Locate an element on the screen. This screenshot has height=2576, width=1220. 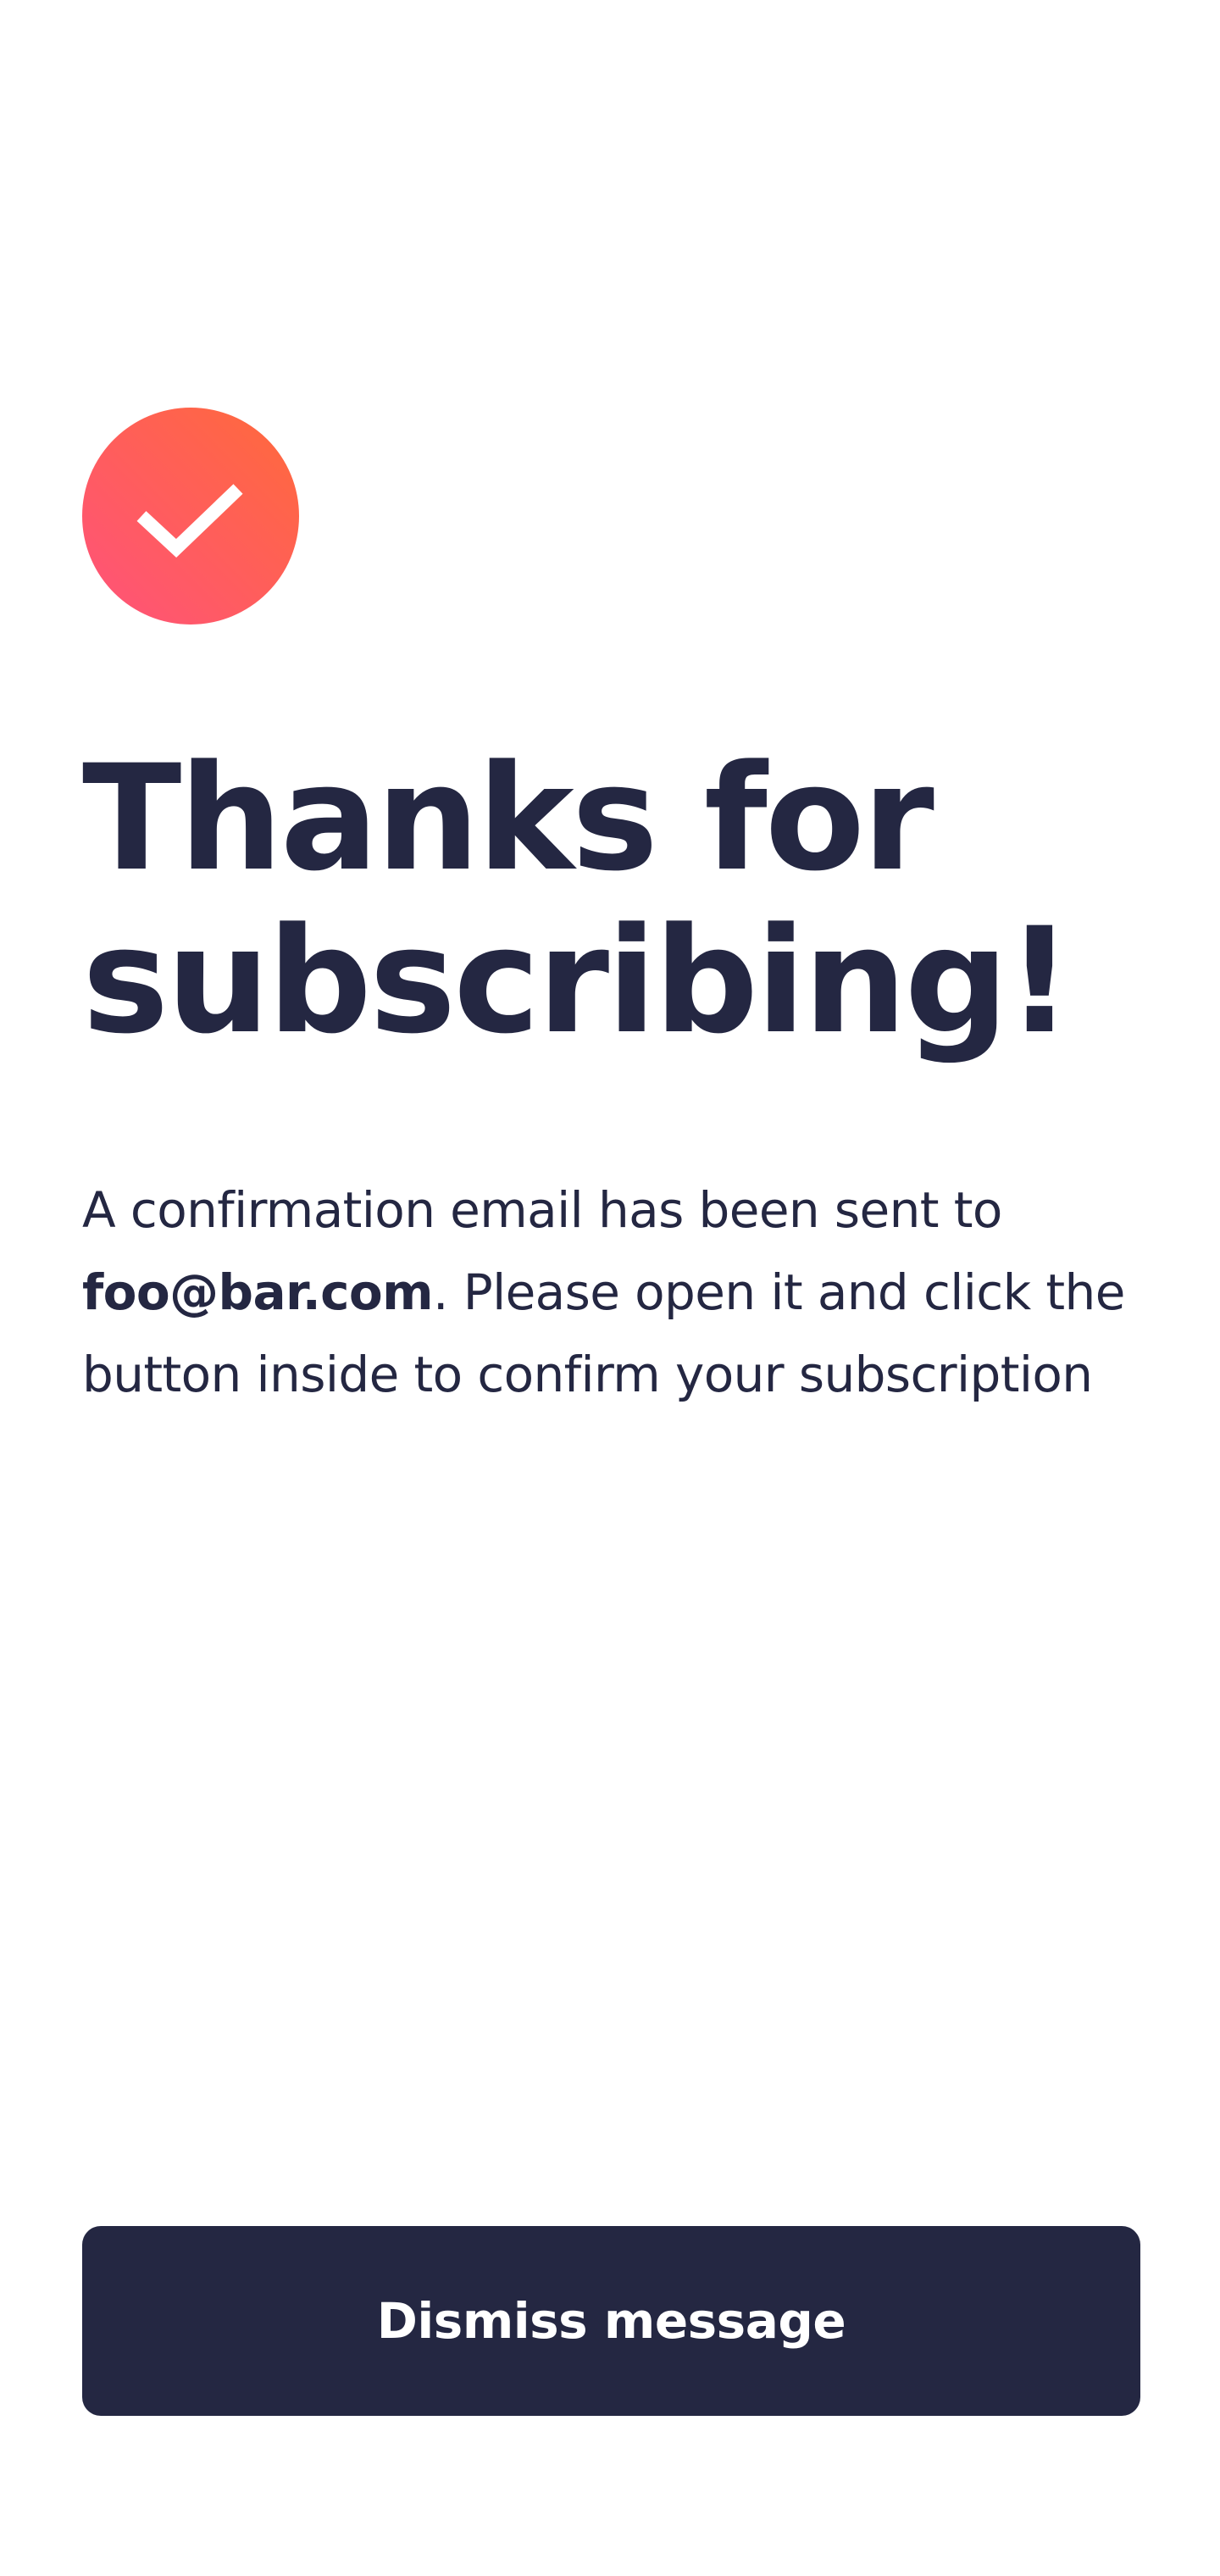
title-line-1: Thanks for is located at coordinates (508, 818).